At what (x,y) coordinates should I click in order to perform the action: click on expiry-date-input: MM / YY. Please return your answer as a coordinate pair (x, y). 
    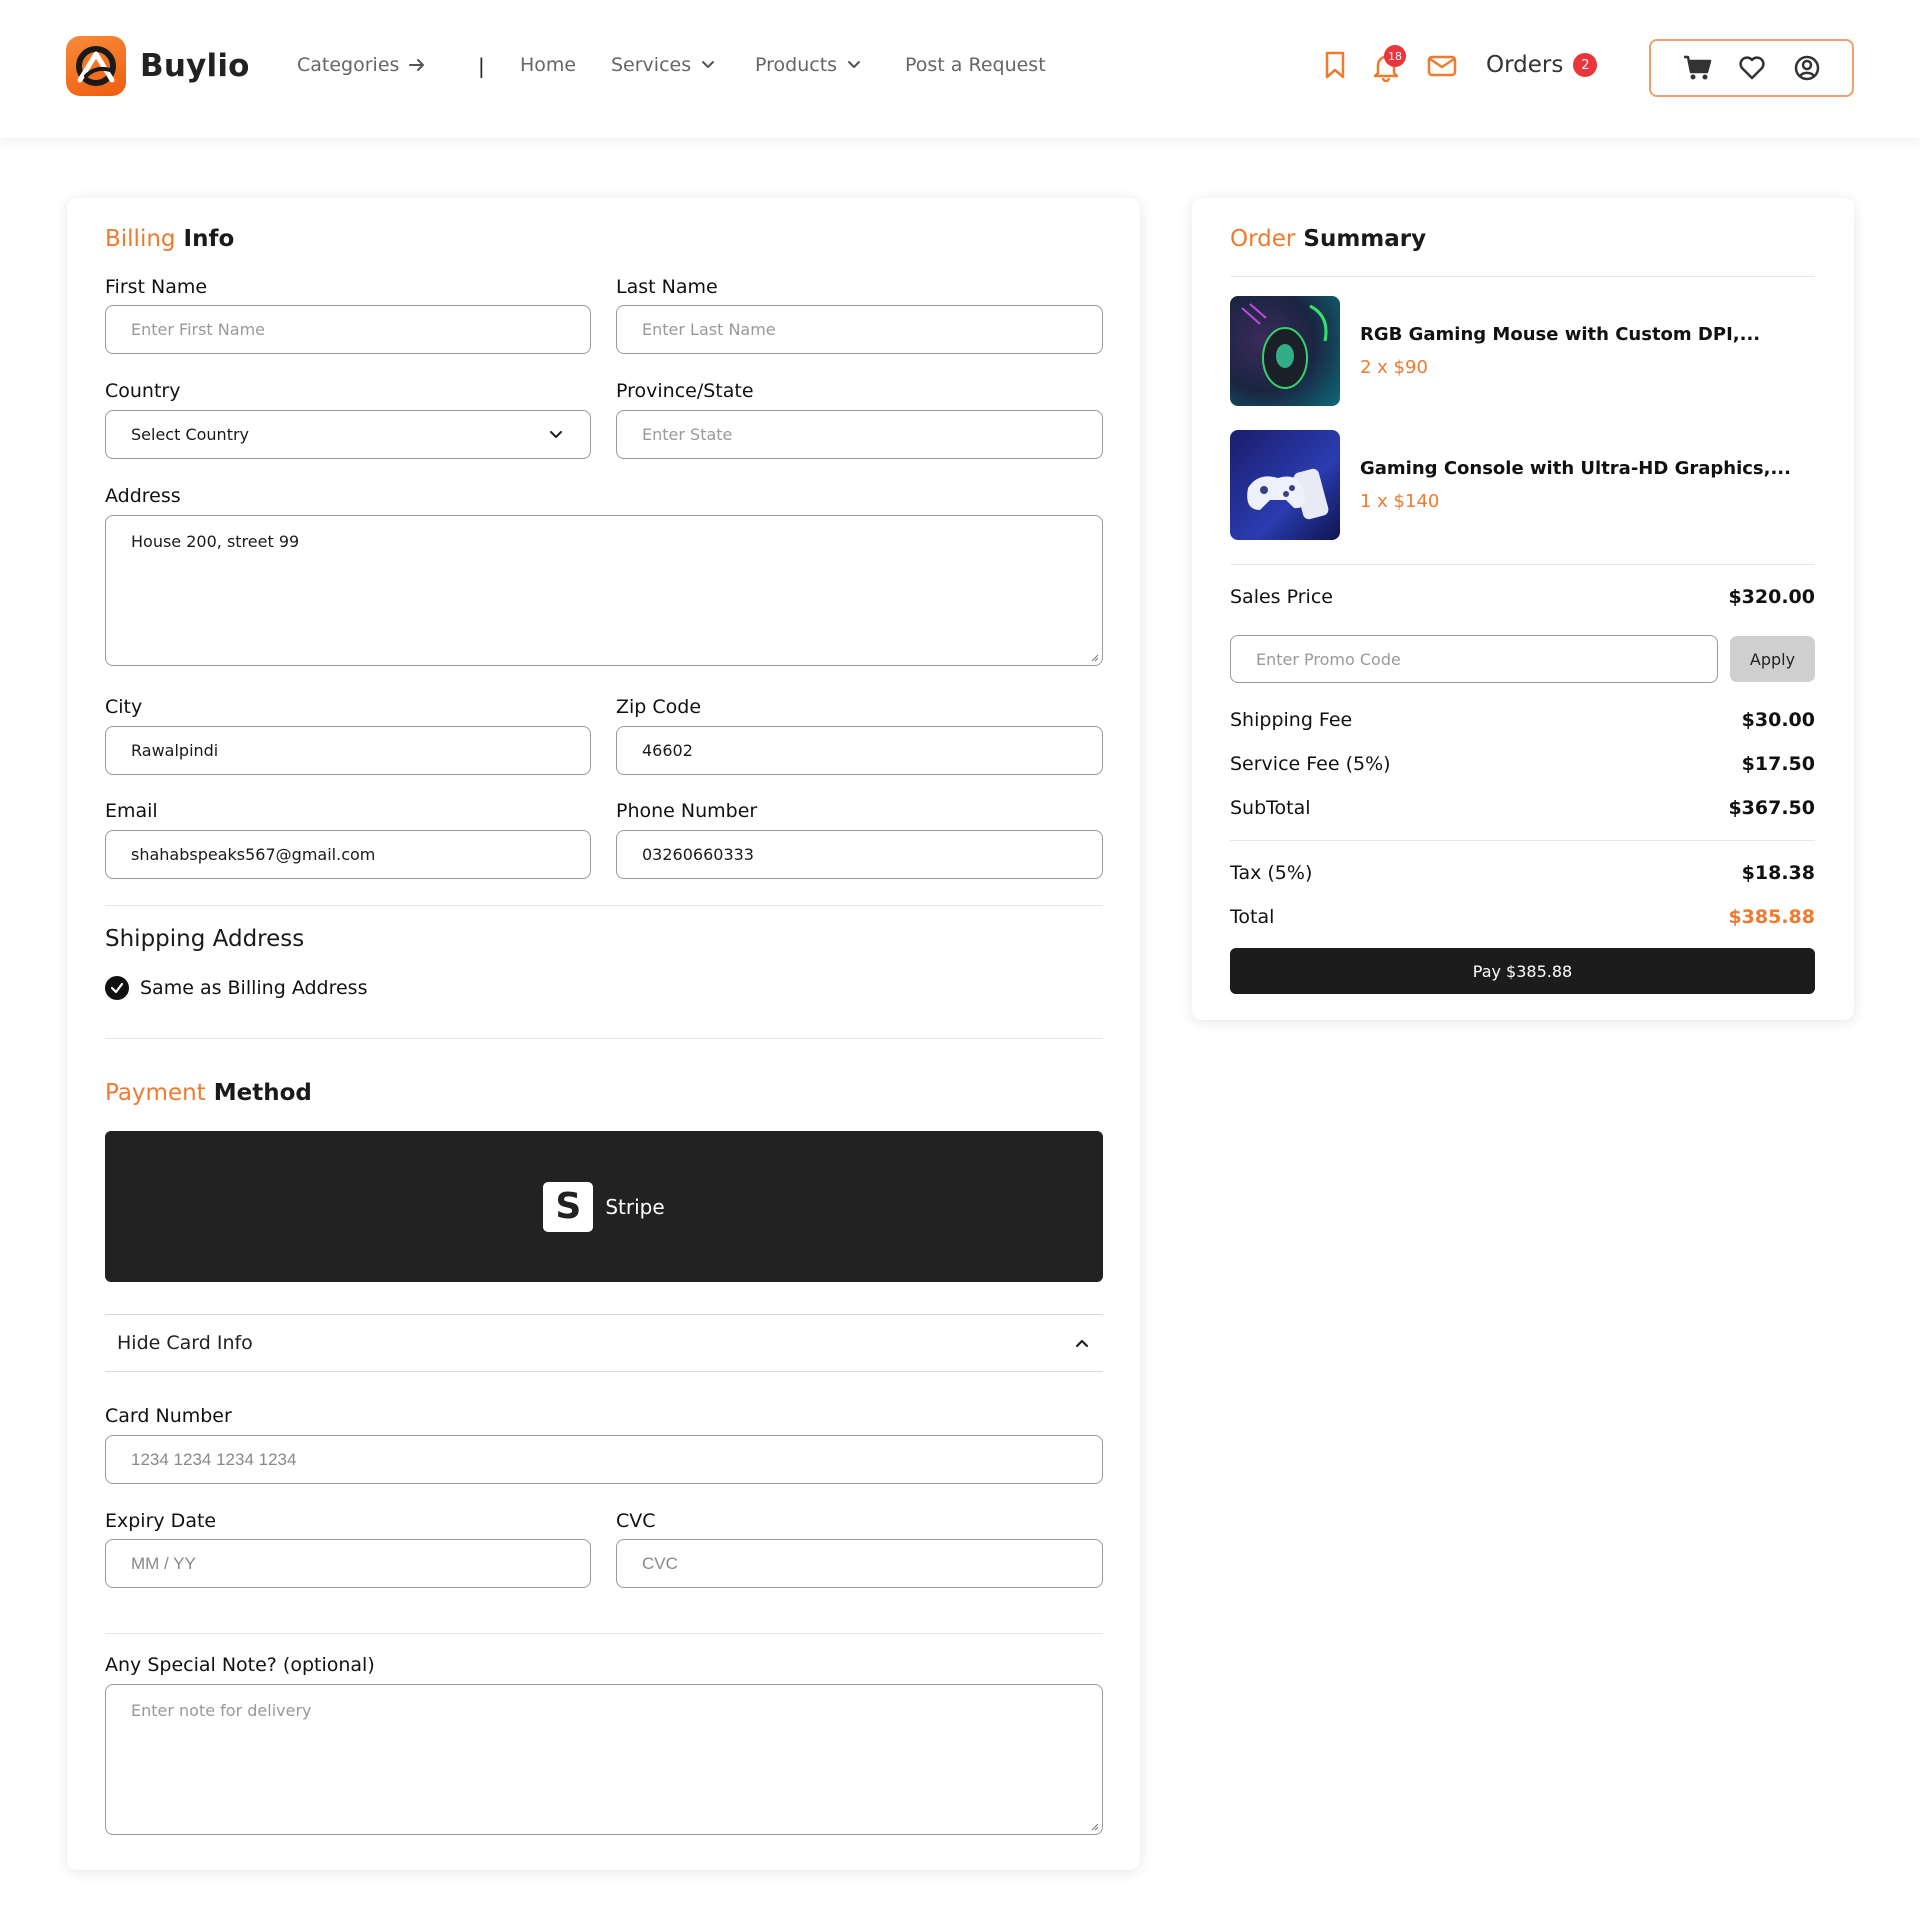
    Looking at the image, I should click on (348, 1563).